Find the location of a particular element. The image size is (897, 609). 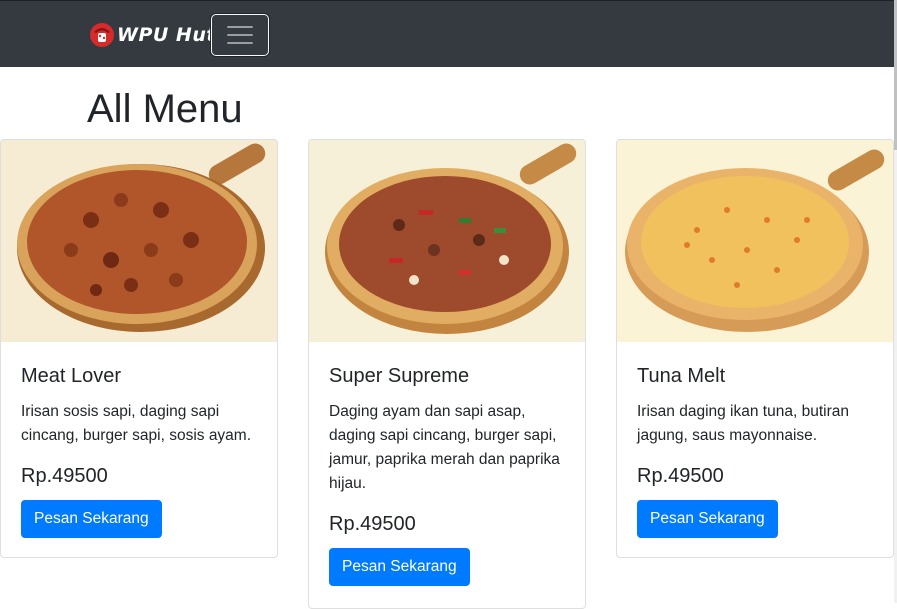

navbar-toggler-button is located at coordinates (240, 35).